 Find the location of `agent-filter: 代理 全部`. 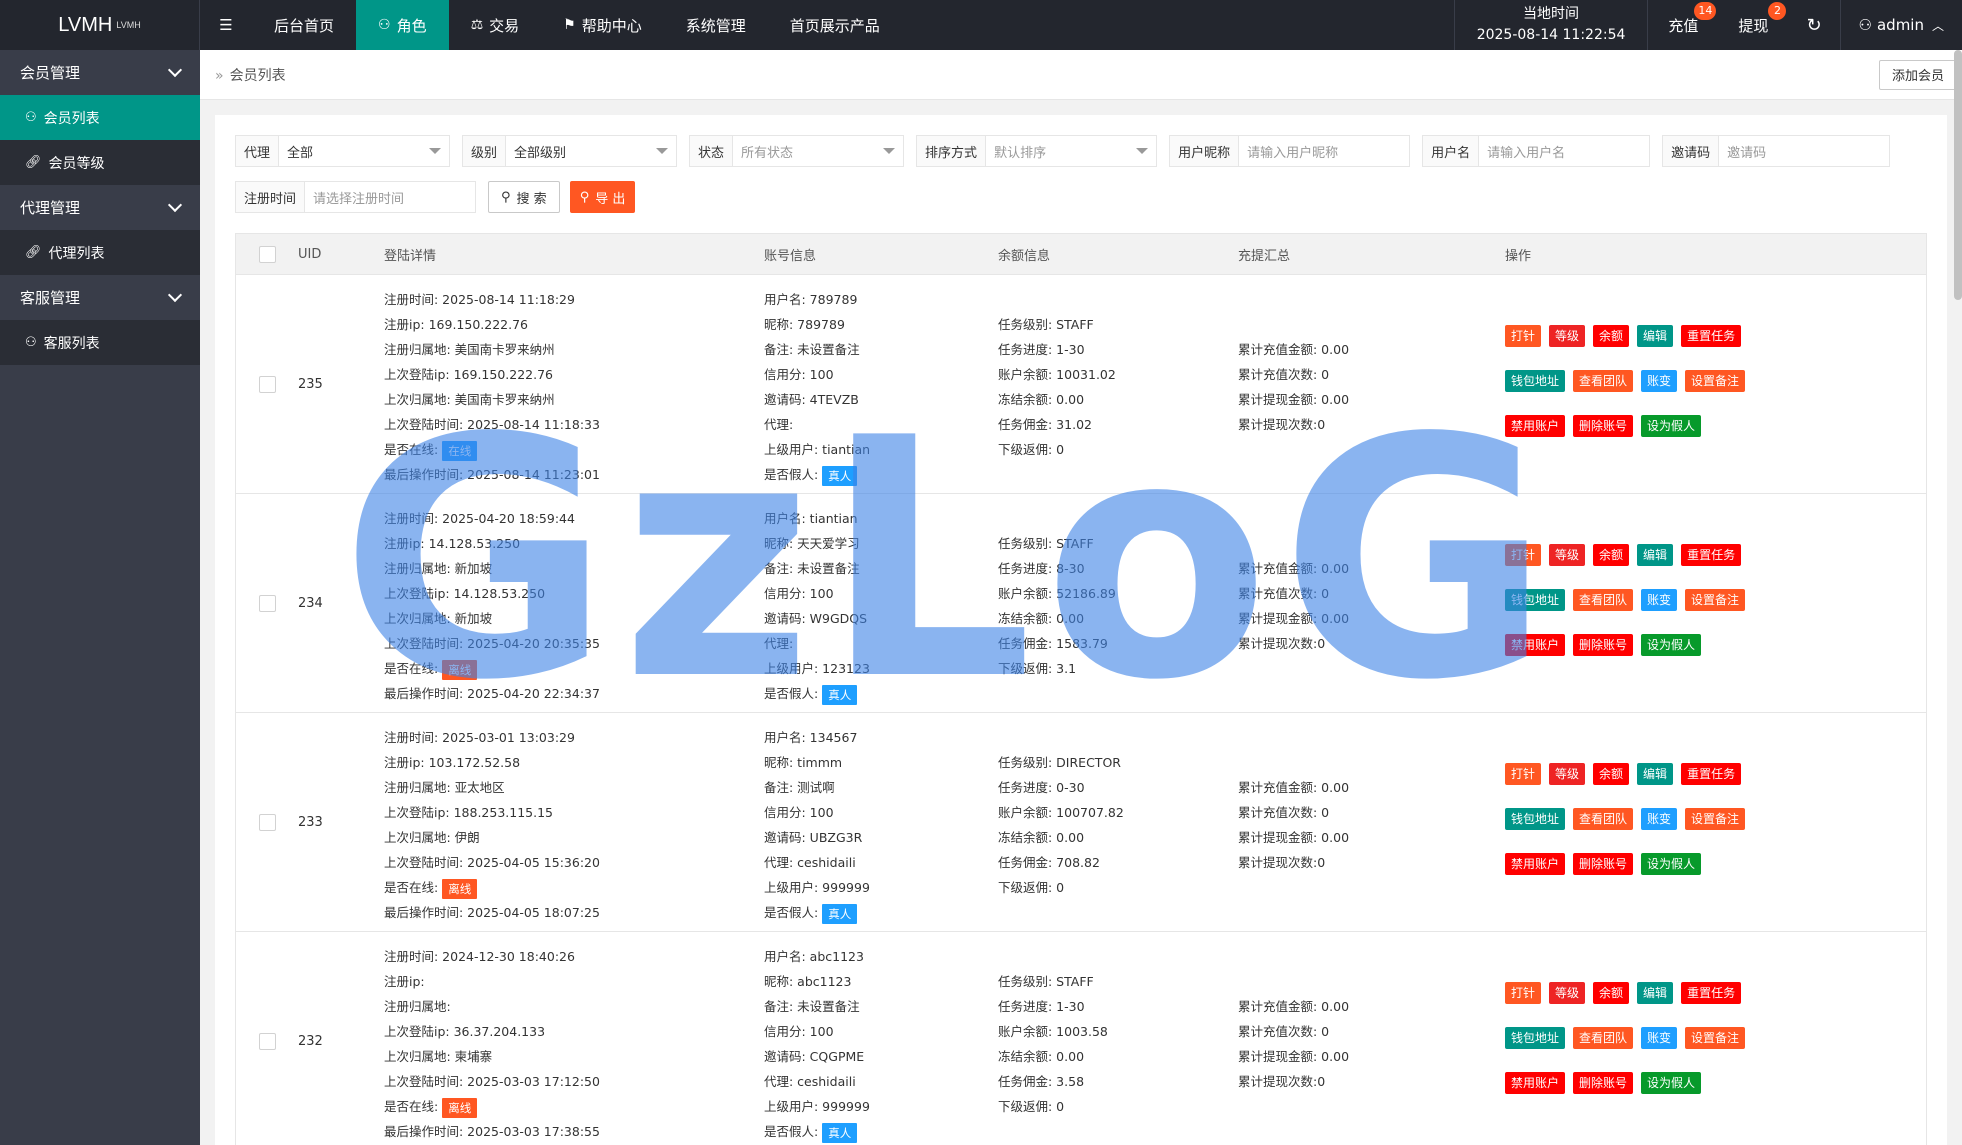

agent-filter: 代理 全部 is located at coordinates (343, 151).